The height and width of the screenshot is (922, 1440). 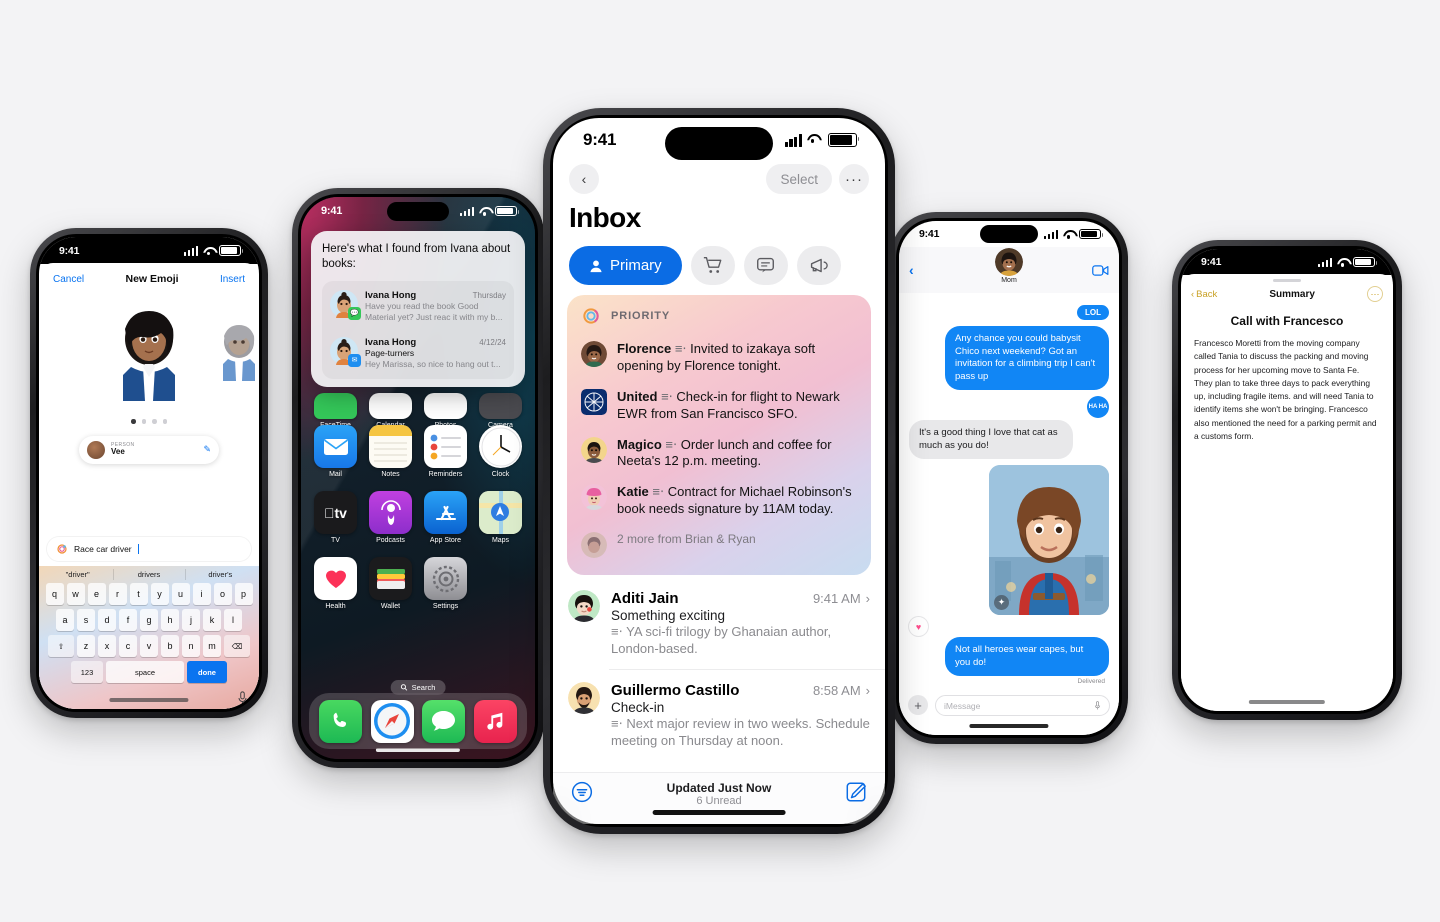 What do you see at coordinates (1022, 705) in the screenshot?
I see `imessage-input: iMessage` at bounding box center [1022, 705].